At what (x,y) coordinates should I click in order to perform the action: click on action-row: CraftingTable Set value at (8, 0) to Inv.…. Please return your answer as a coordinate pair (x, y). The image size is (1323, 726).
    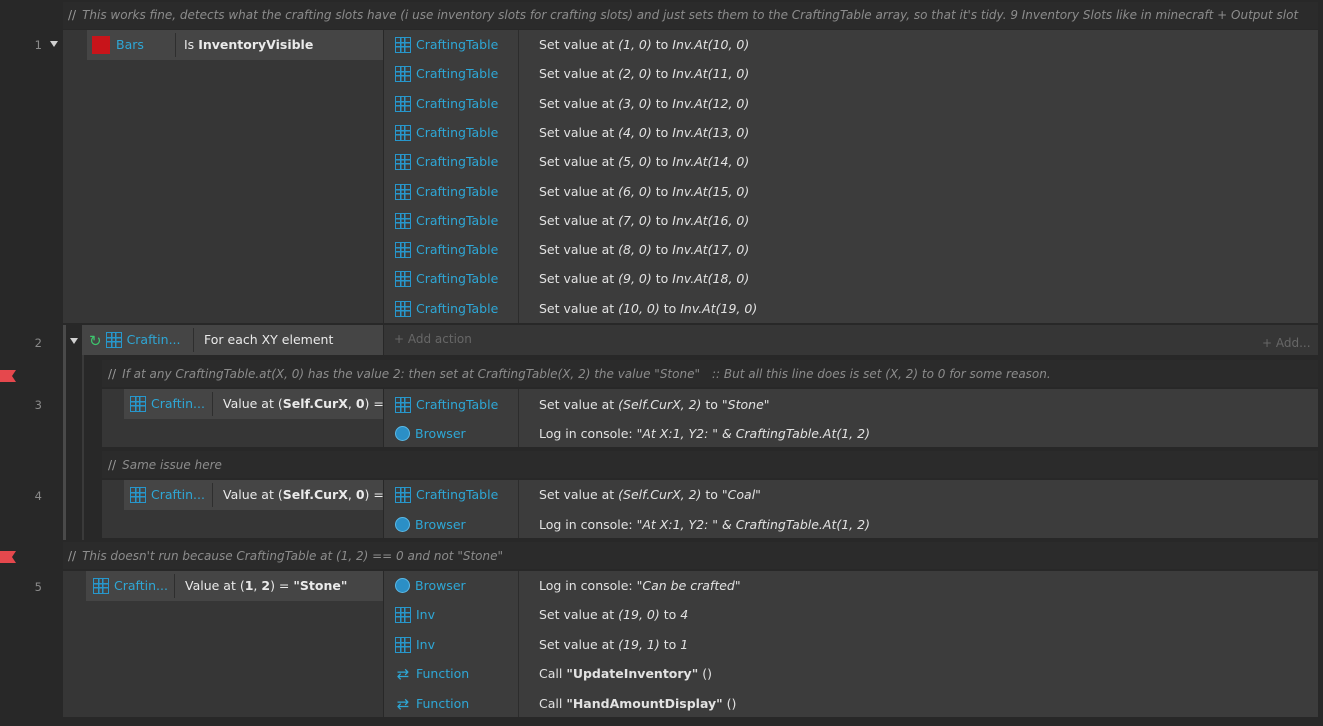
    Looking at the image, I should click on (855, 249).